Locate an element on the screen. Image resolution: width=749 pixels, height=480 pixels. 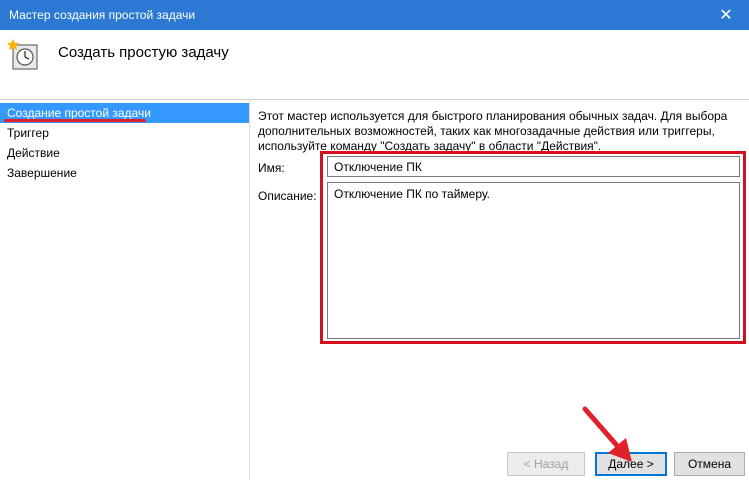
name-input is located at coordinates (533, 166).